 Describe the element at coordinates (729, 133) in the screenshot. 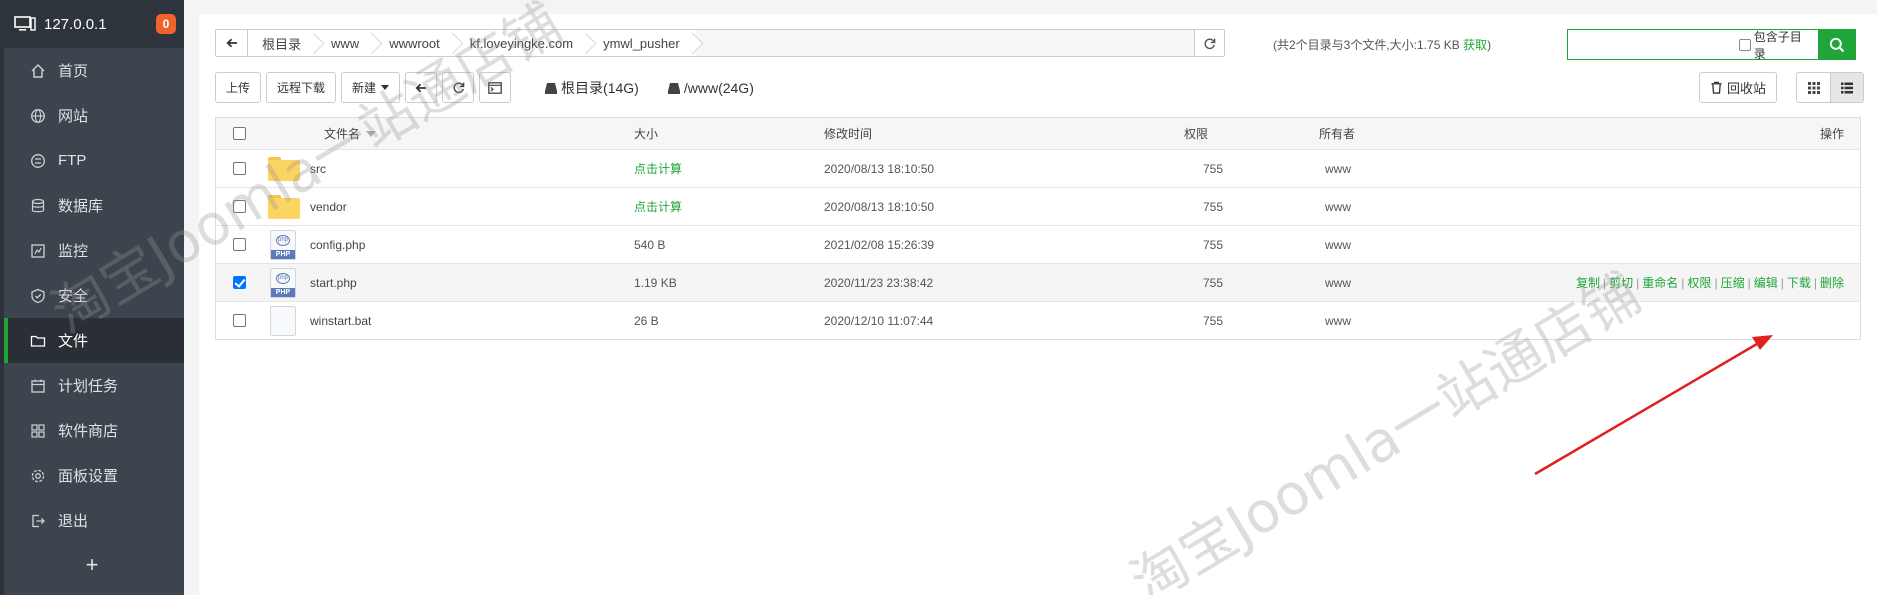

I see `header-size: 大小` at that location.